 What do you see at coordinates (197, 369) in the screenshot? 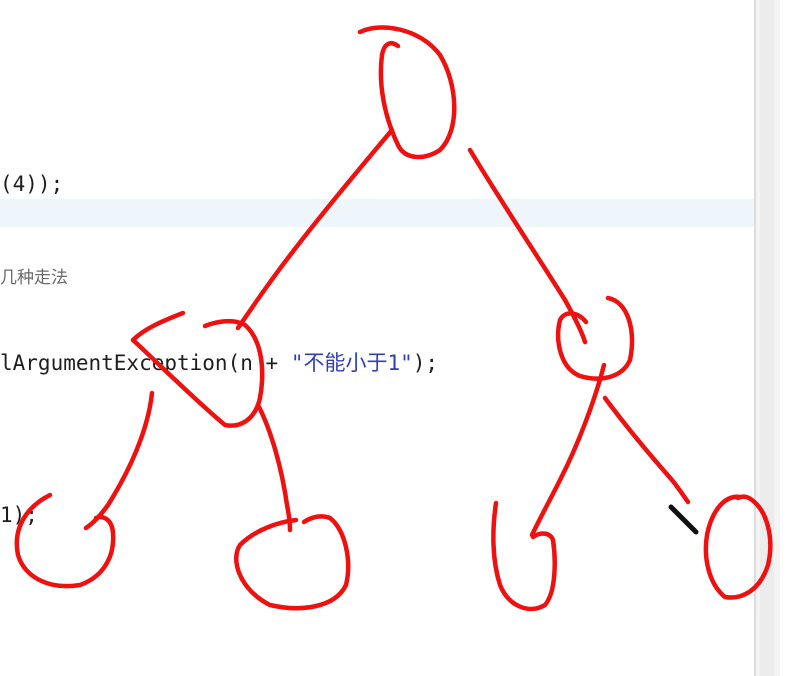
I see `ink-stroke-left-node` at bounding box center [197, 369].